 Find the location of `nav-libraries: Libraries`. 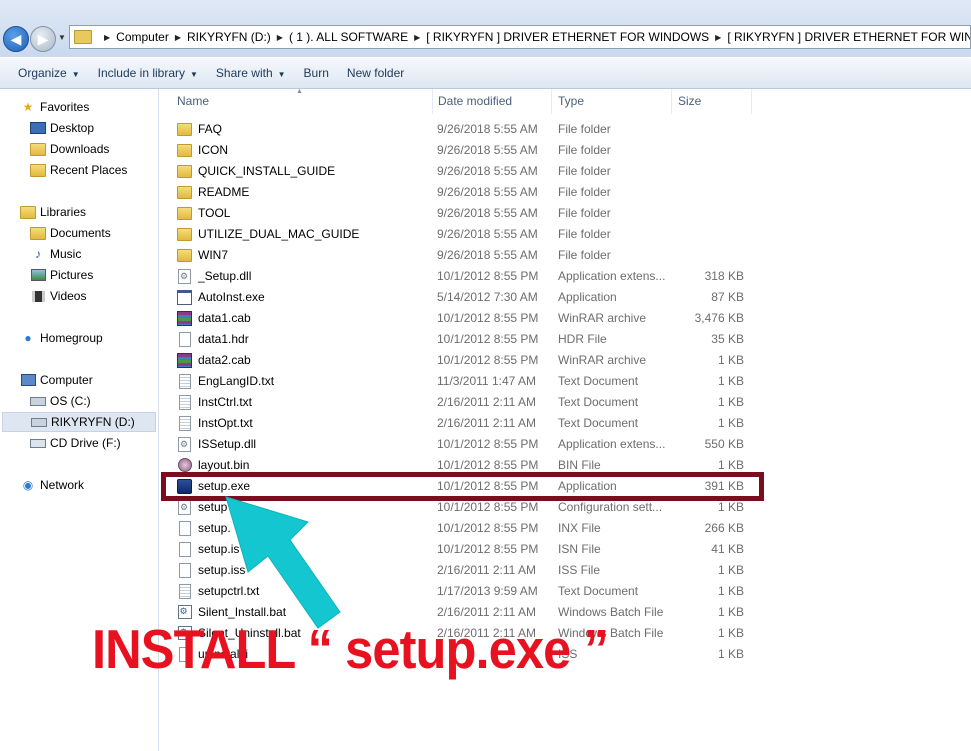

nav-libraries: Libraries is located at coordinates (53, 212).